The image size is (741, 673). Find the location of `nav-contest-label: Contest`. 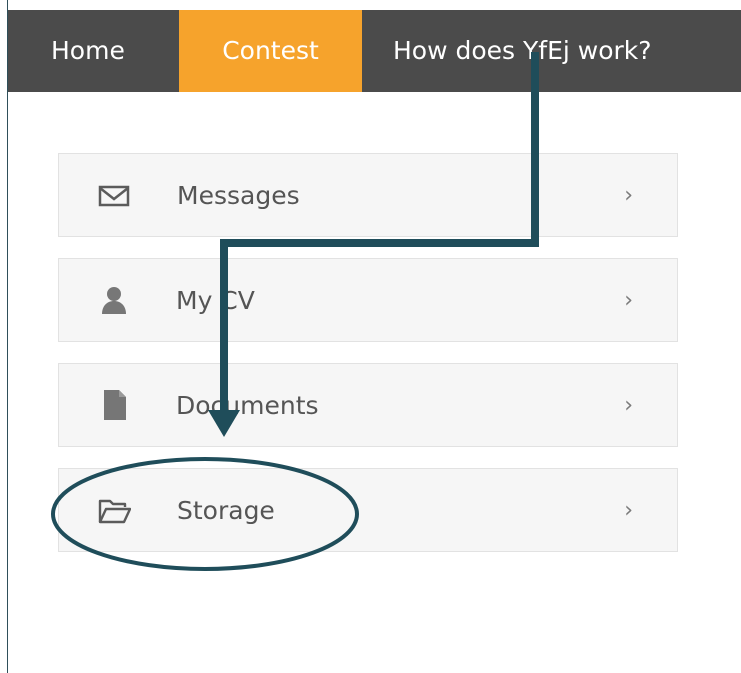

nav-contest-label: Contest is located at coordinates (270, 50).